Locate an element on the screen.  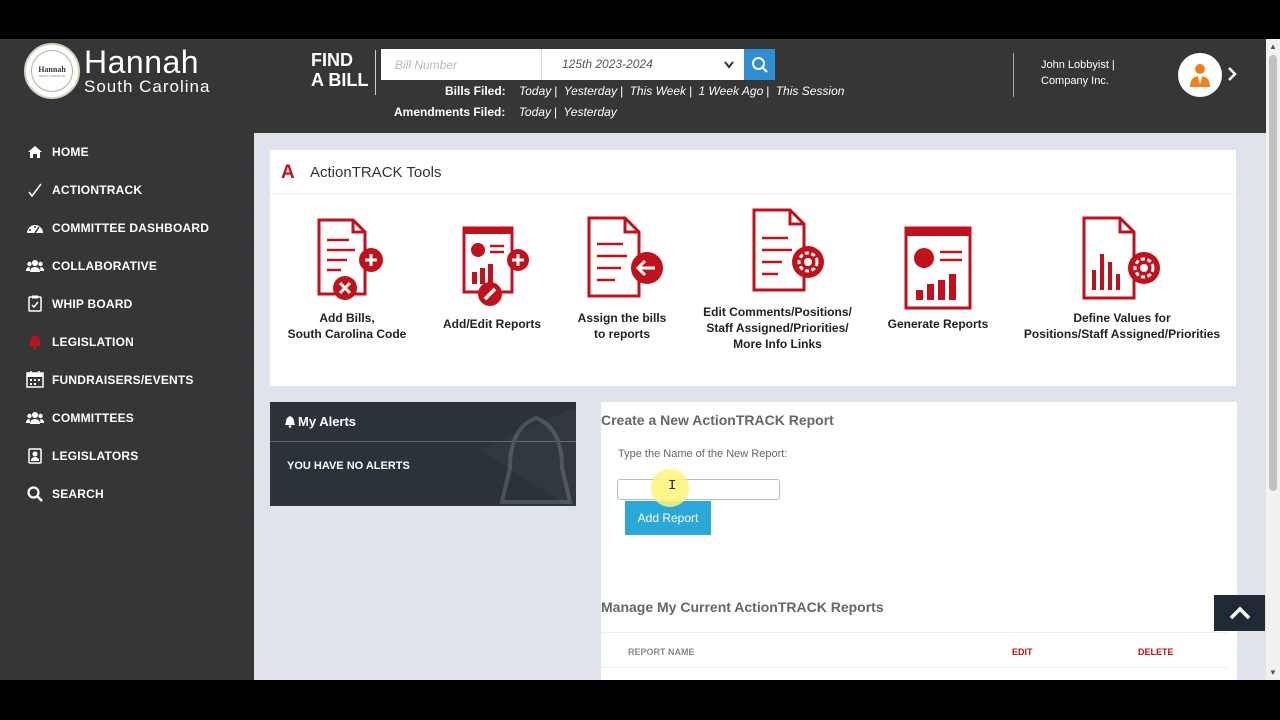
sidebar-item-label: LEGISLATION is located at coordinates (93, 341).